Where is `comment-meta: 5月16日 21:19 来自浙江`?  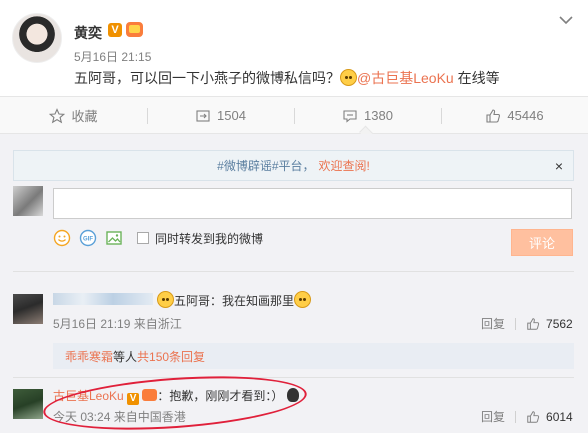 comment-meta: 5月16日 21:19 来自浙江 is located at coordinates (117, 324).